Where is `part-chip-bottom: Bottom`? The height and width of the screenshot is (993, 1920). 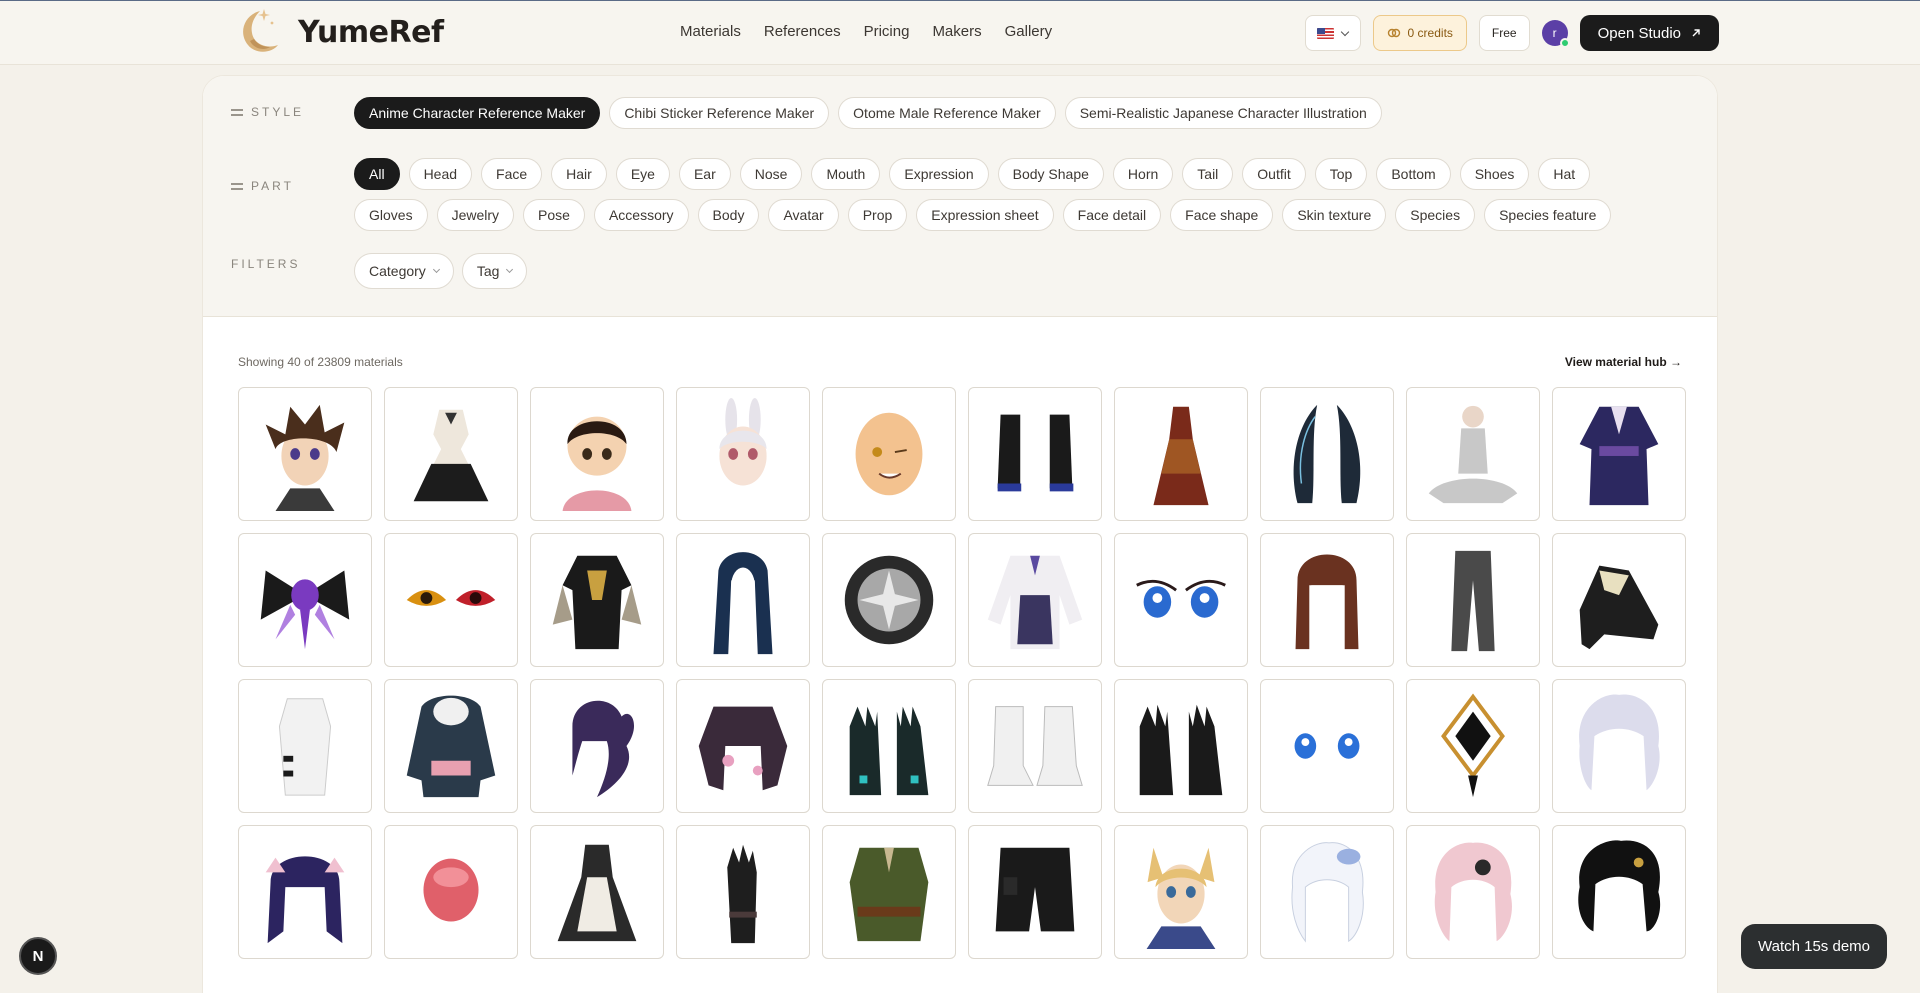
part-chip-bottom: Bottom is located at coordinates (1413, 174).